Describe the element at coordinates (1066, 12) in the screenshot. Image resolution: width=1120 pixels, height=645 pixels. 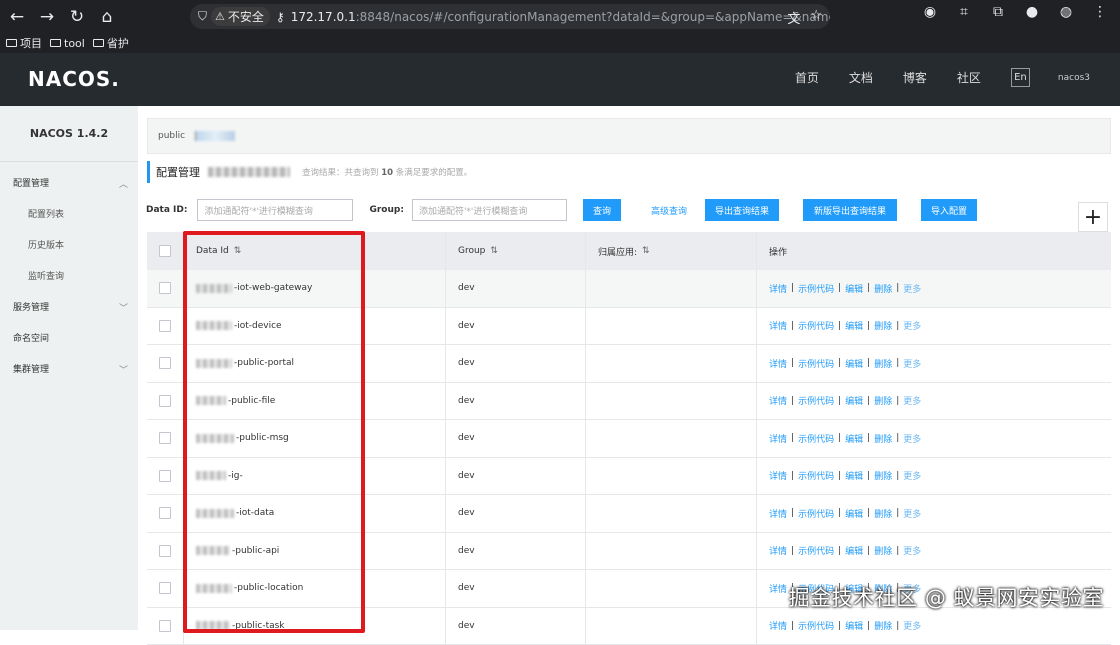
I see `extension-gear-icon: ◍` at that location.